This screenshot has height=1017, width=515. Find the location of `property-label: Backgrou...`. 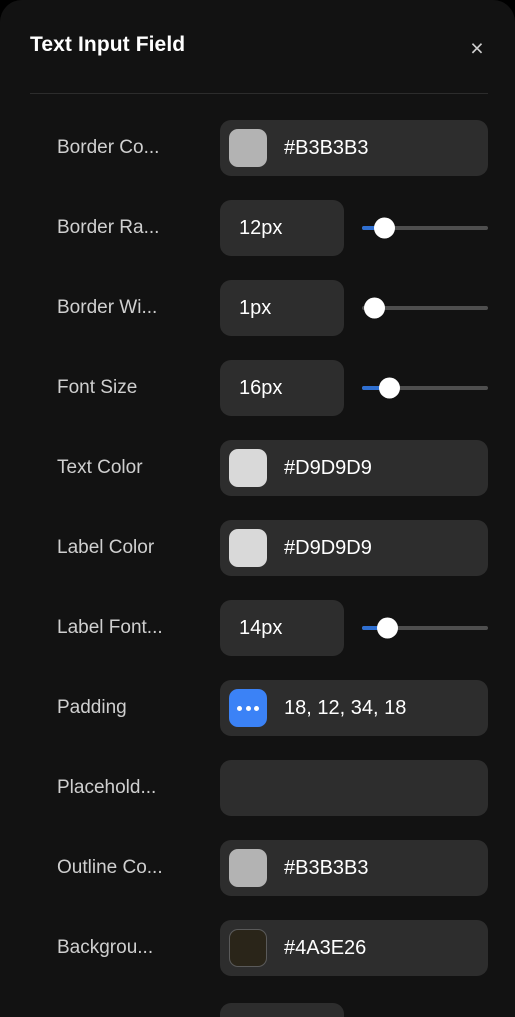

property-label: Backgrou... is located at coordinates (105, 947).